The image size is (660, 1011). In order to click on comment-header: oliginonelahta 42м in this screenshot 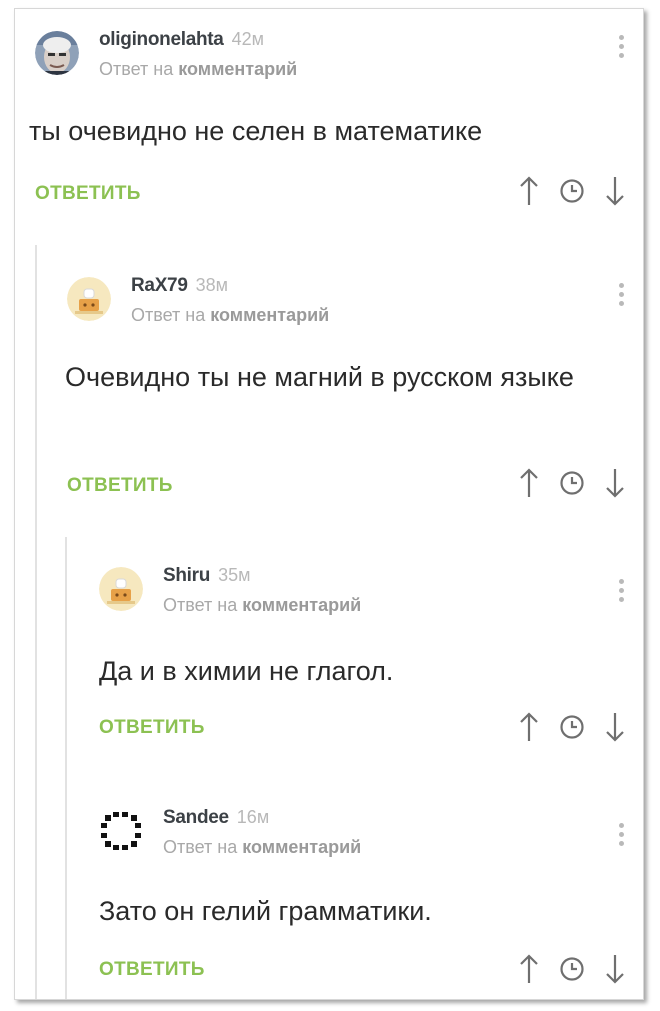, I will do `click(181, 40)`.